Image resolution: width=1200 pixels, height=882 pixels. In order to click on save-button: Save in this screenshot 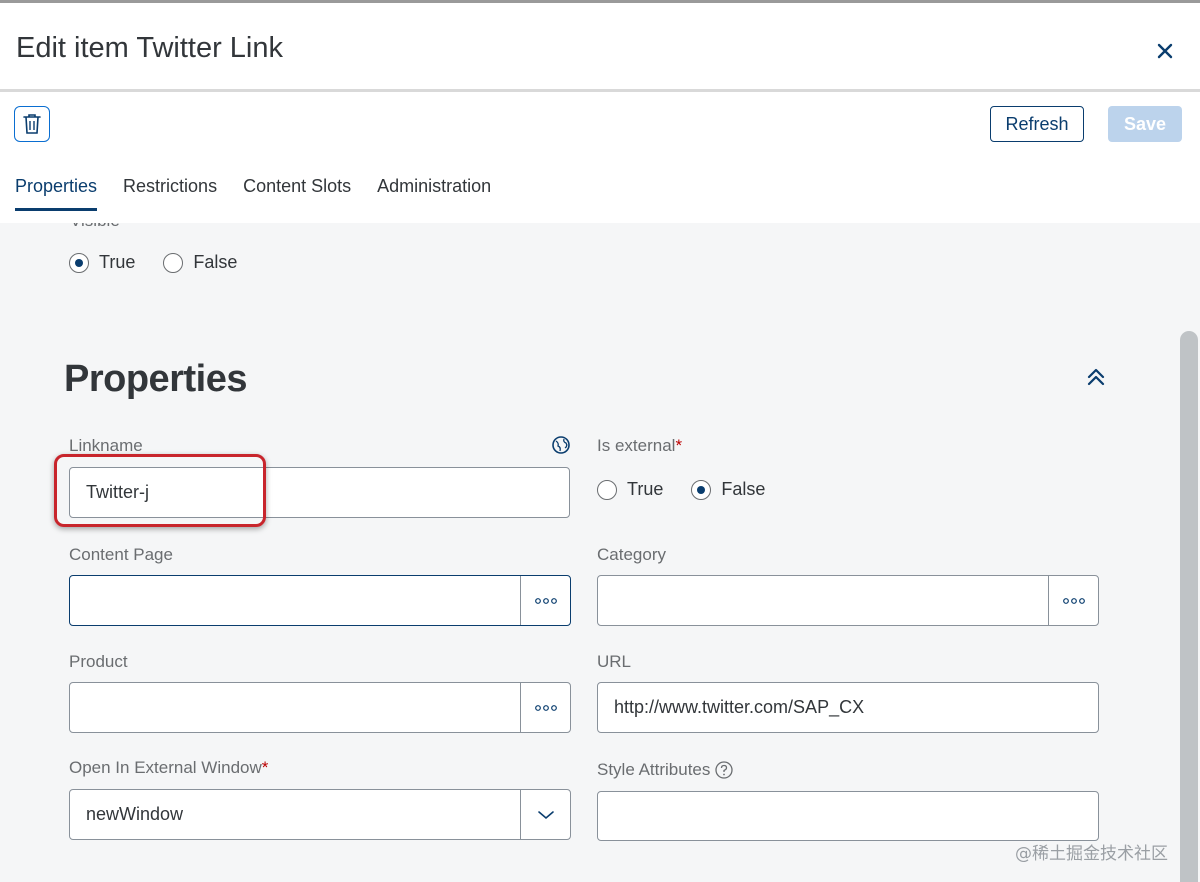, I will do `click(1145, 124)`.